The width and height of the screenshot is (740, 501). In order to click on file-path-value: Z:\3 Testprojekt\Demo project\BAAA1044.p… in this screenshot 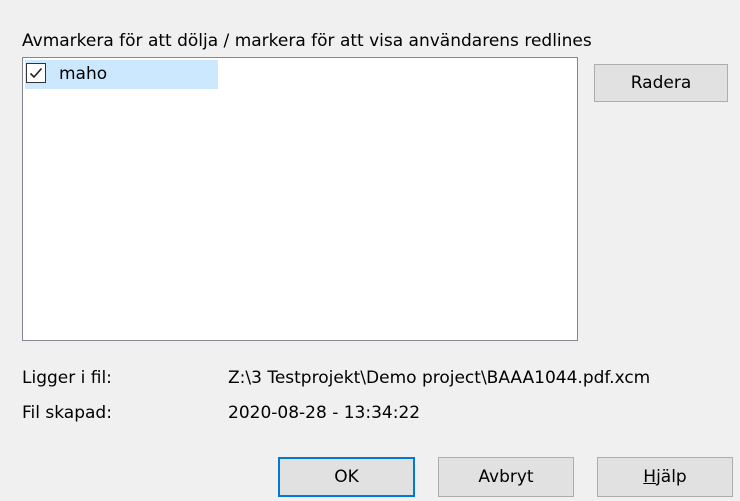, I will do `click(439, 378)`.